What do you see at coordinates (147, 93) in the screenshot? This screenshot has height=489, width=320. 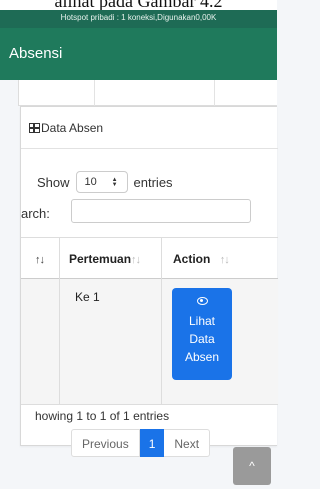 I see `previous-card-remnant` at bounding box center [147, 93].